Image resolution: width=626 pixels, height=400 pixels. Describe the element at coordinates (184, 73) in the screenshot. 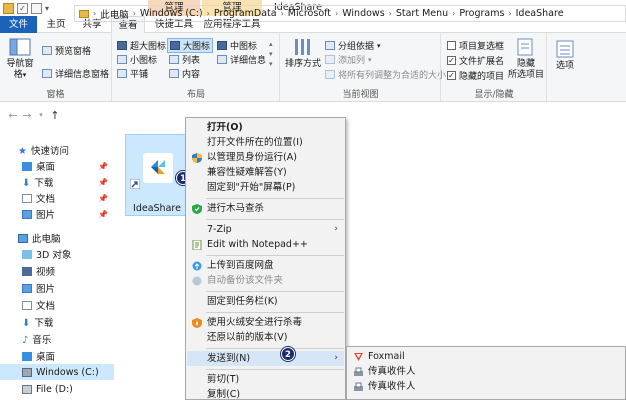

I see `layout-content: 内容` at that location.